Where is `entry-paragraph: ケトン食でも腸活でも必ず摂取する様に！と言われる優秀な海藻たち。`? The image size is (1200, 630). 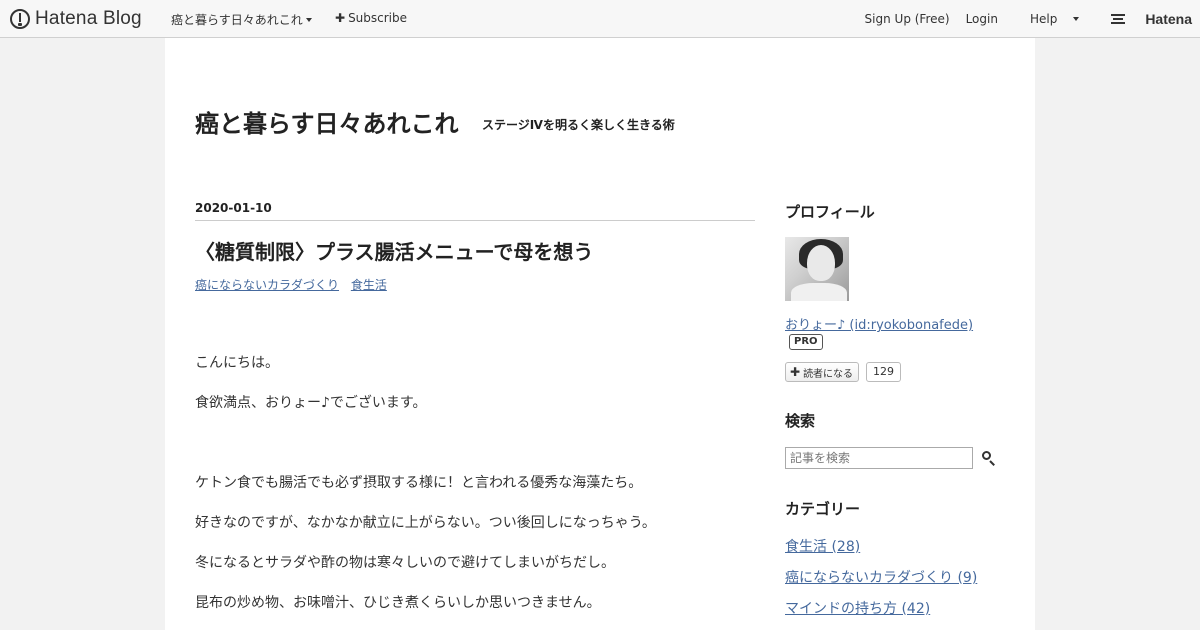 entry-paragraph: ケトン食でも腸活でも必ず摂取する様に！と言われる優秀な海藻たち。 is located at coordinates (419, 483).